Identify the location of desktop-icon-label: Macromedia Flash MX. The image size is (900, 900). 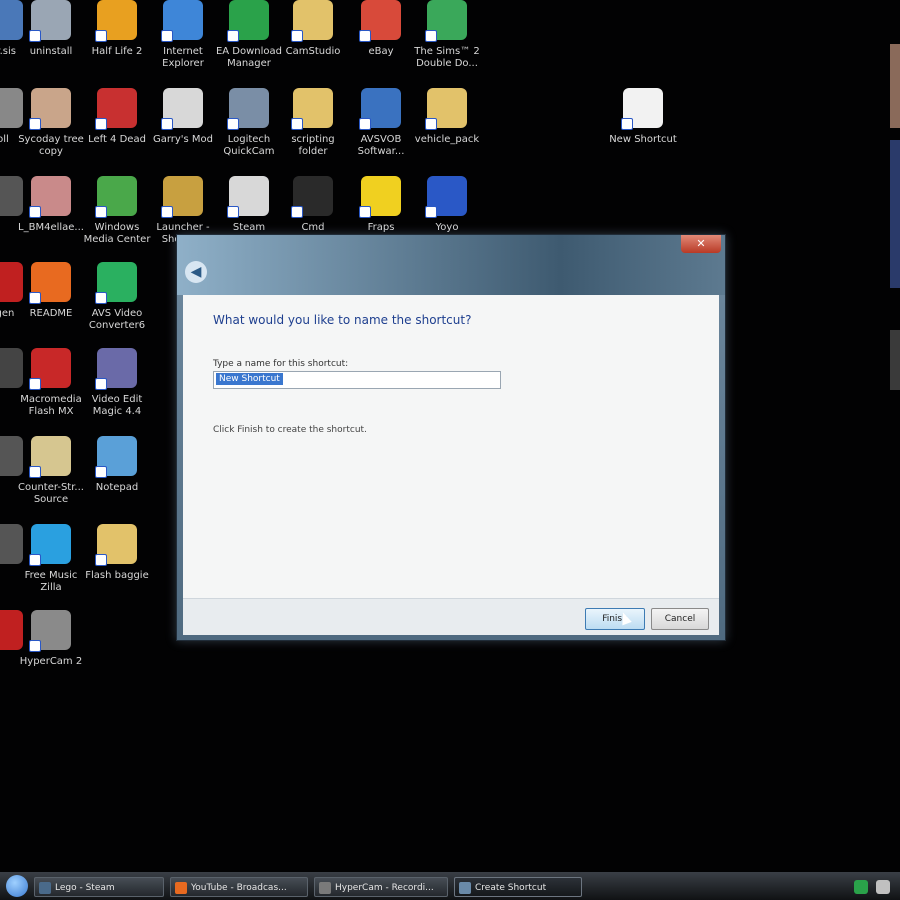
(51, 405).